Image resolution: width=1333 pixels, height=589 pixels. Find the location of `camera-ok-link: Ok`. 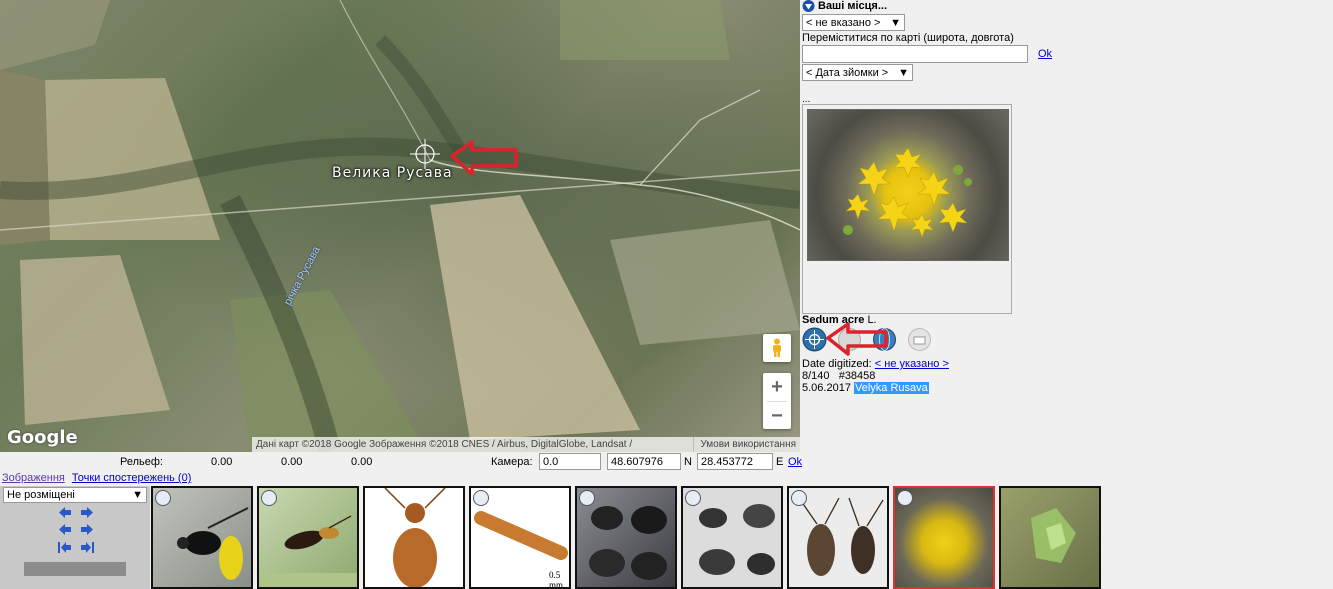

camera-ok-link: Ok is located at coordinates (795, 462).